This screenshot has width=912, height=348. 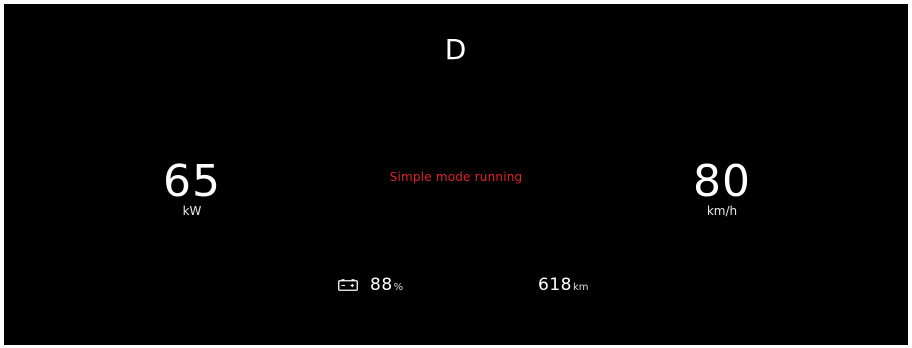 What do you see at coordinates (192, 211) in the screenshot?
I see `power-unit: kW` at bounding box center [192, 211].